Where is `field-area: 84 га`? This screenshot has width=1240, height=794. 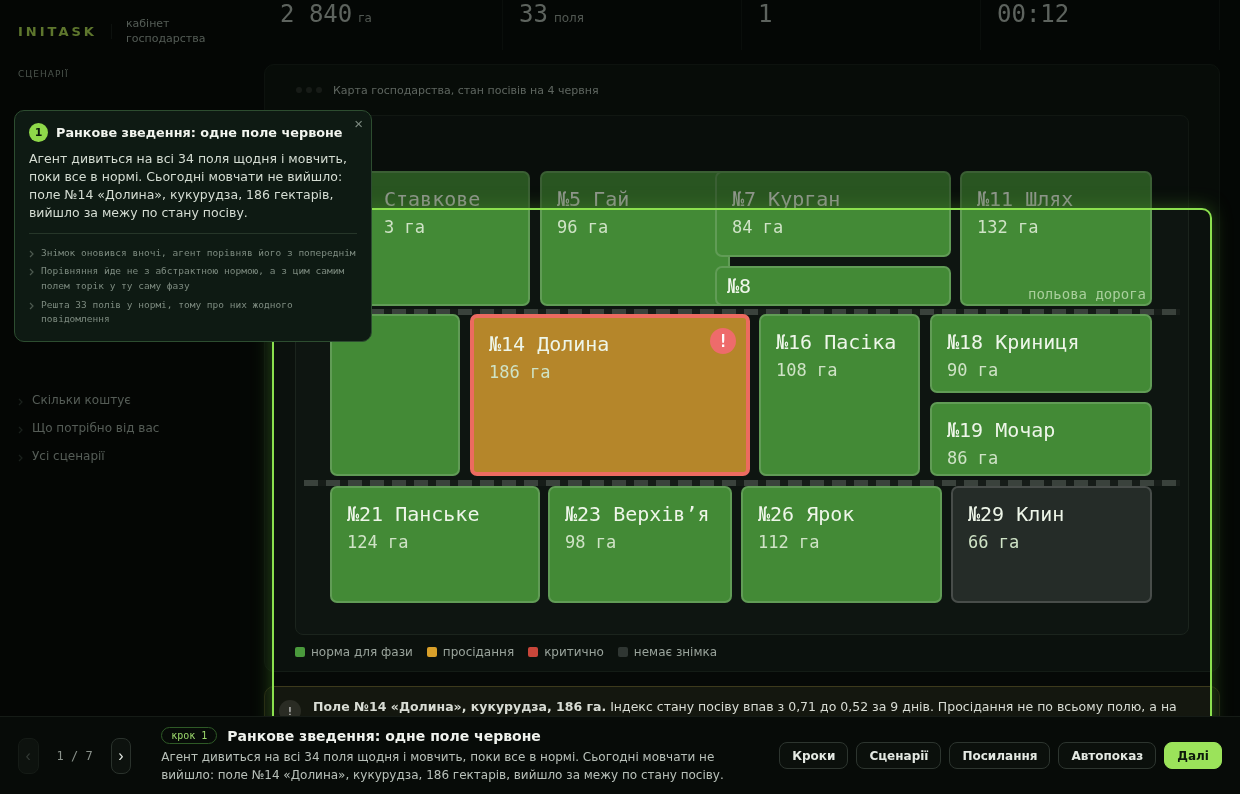
field-area: 84 га is located at coordinates (758, 227).